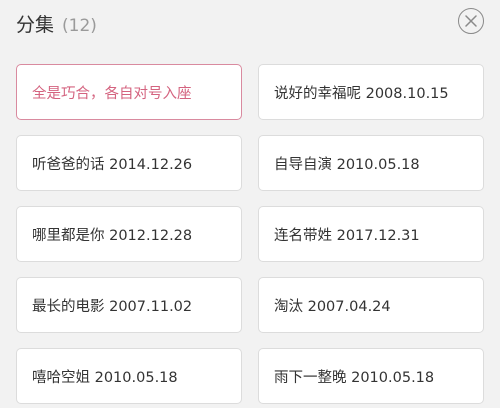  Describe the element at coordinates (371, 234) in the screenshot. I see `episode-item: 连名带姓 2017.12.31` at that location.